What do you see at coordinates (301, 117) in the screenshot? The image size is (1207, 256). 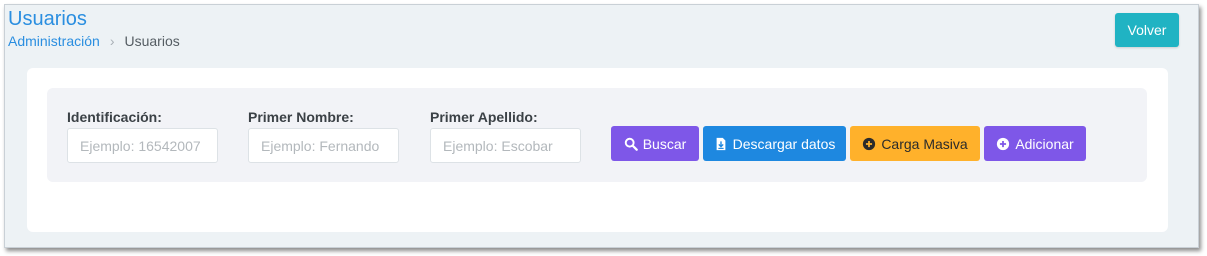 I see `first-name-label: Primer Nombre:` at bounding box center [301, 117].